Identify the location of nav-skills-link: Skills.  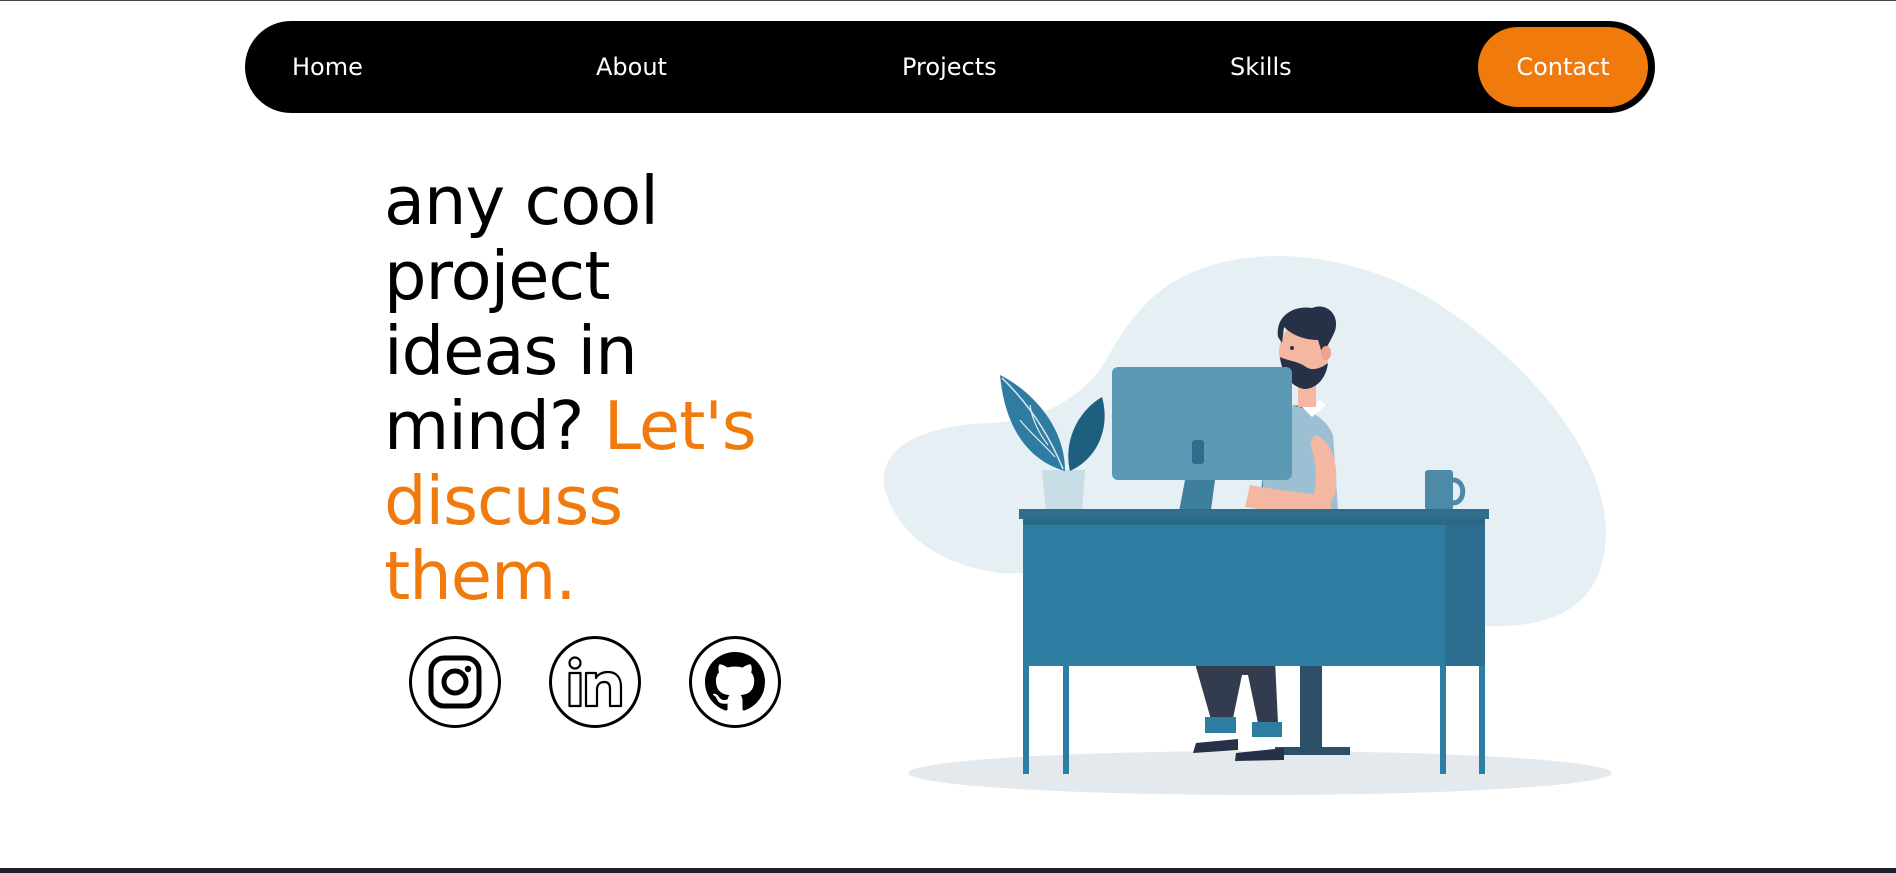
(1261, 67).